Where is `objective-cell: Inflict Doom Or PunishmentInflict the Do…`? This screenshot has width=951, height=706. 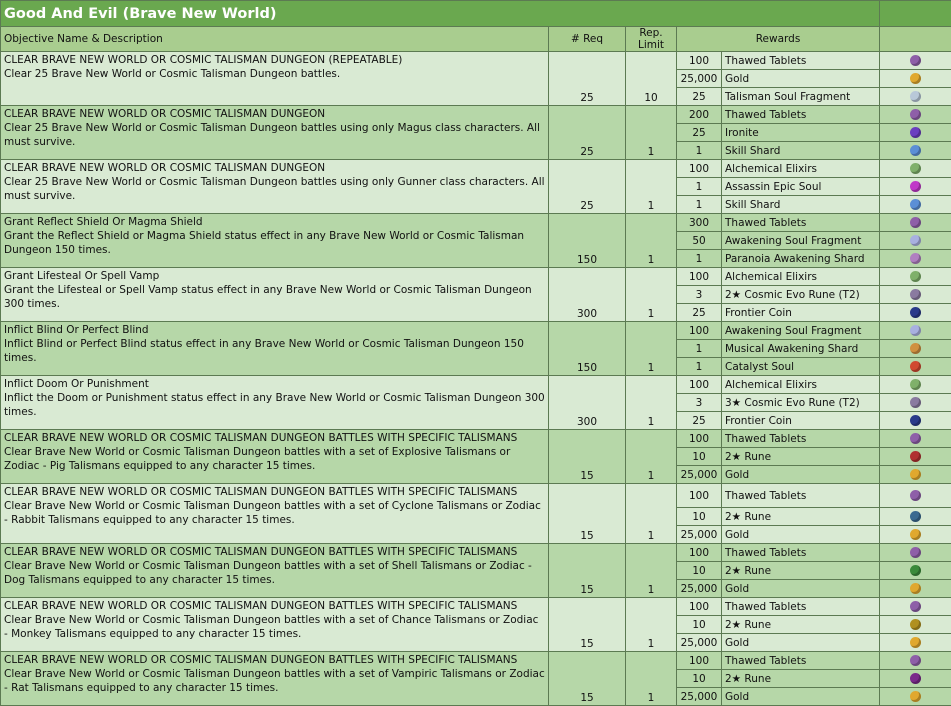 objective-cell: Inflict Doom Or PunishmentInflict the Do… is located at coordinates (275, 403).